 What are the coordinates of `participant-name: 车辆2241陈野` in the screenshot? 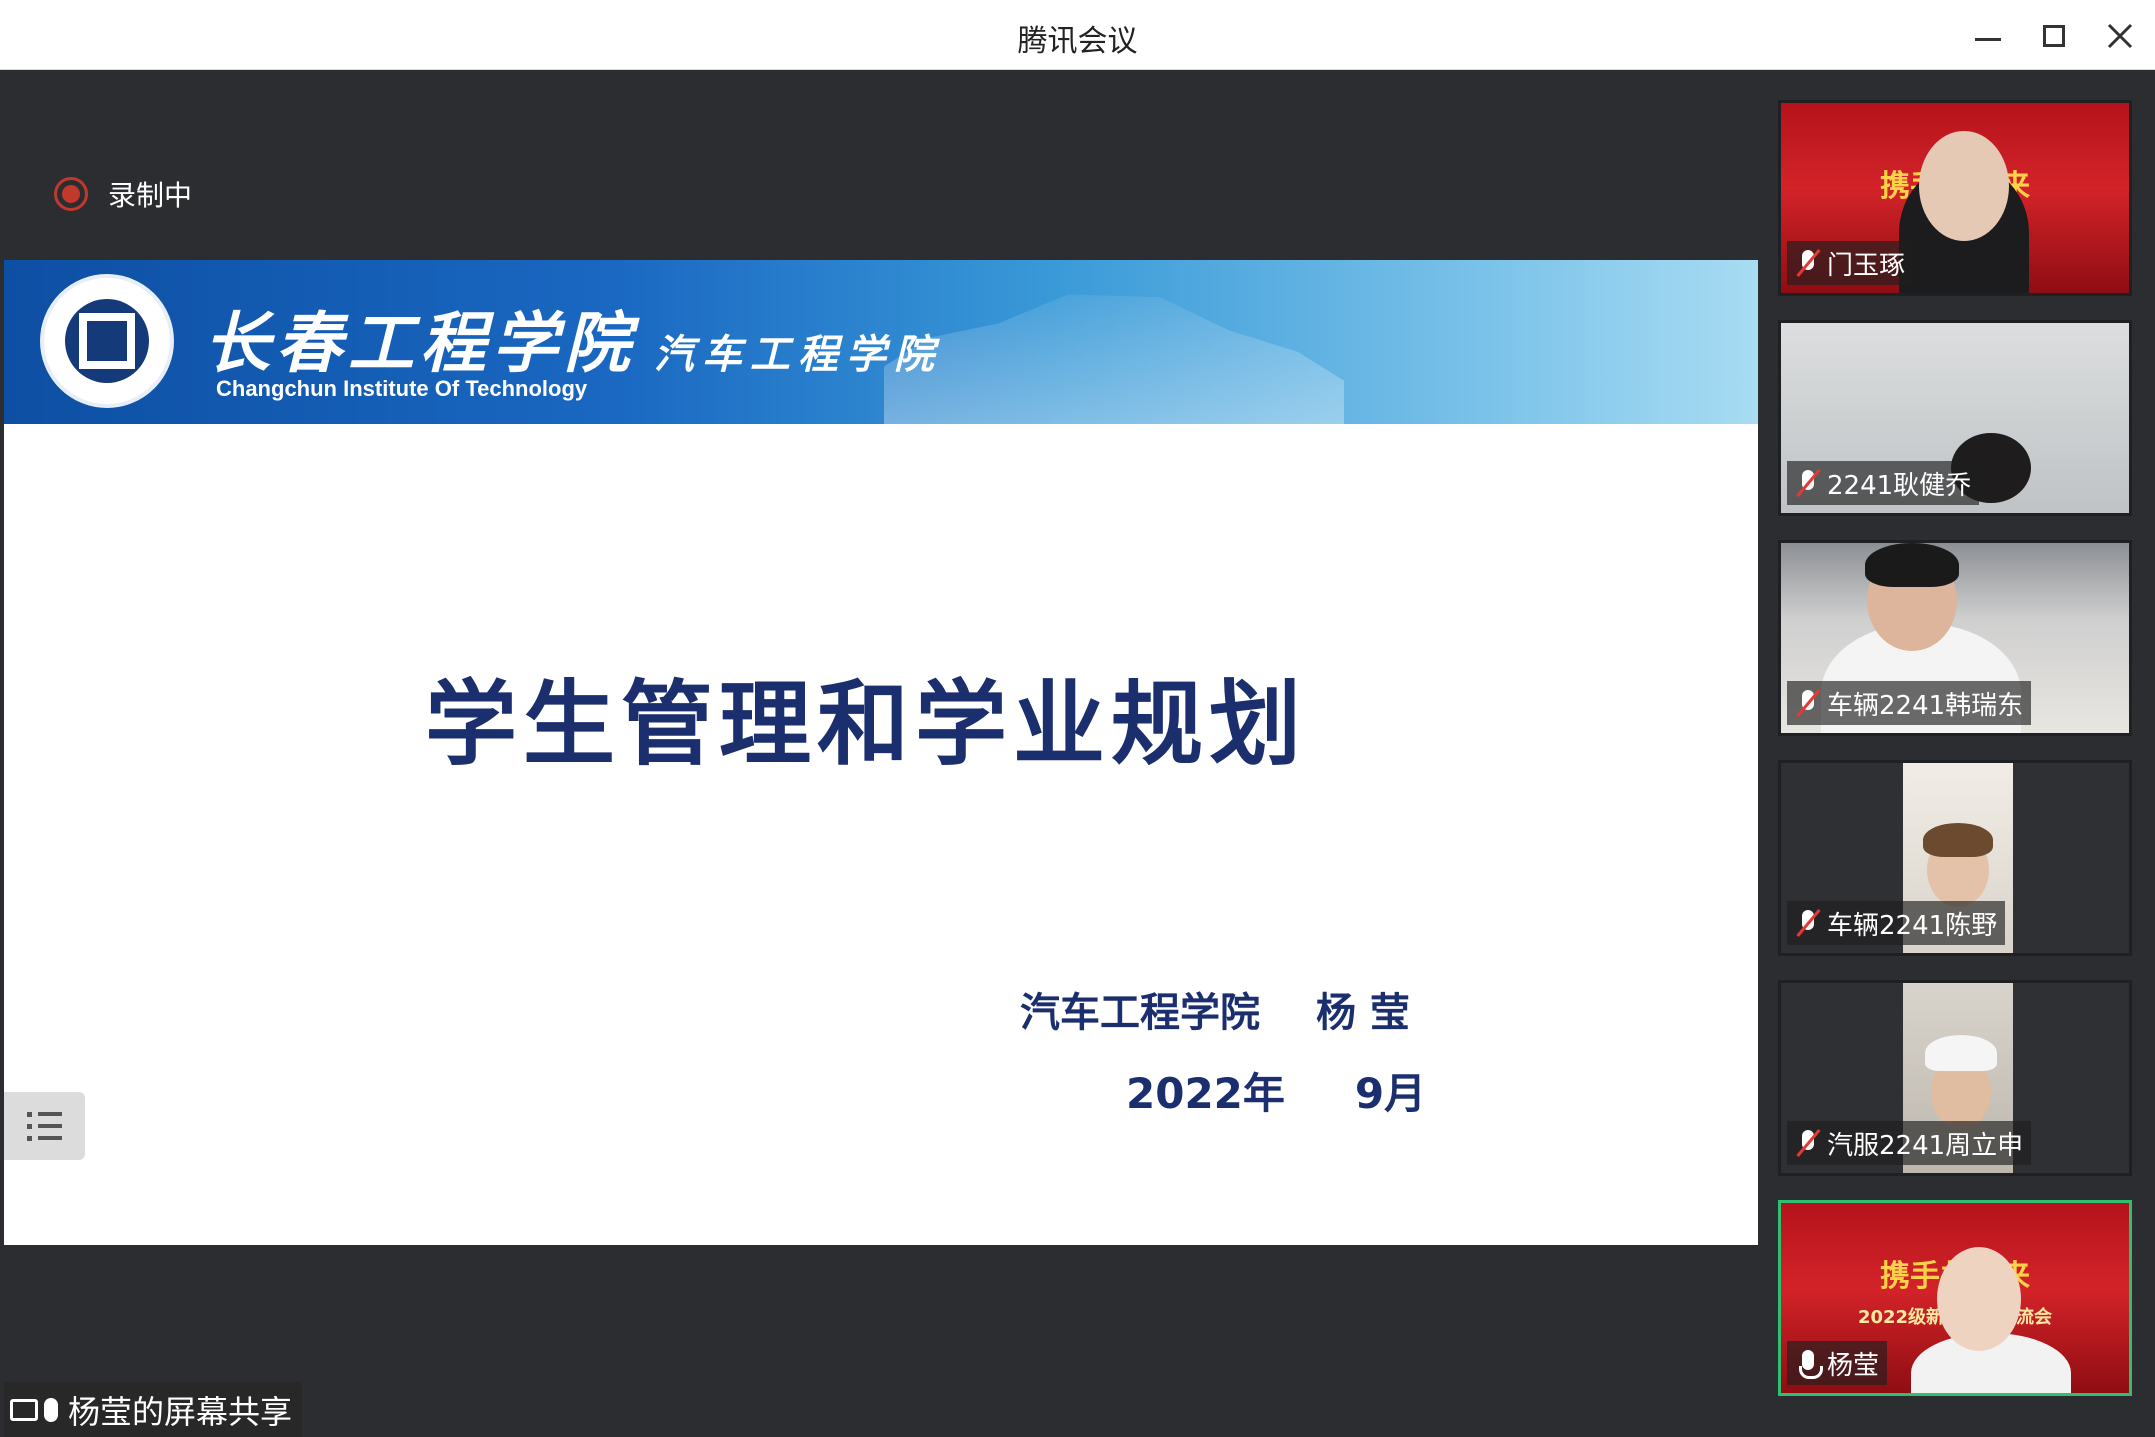 It's located at (1912, 925).